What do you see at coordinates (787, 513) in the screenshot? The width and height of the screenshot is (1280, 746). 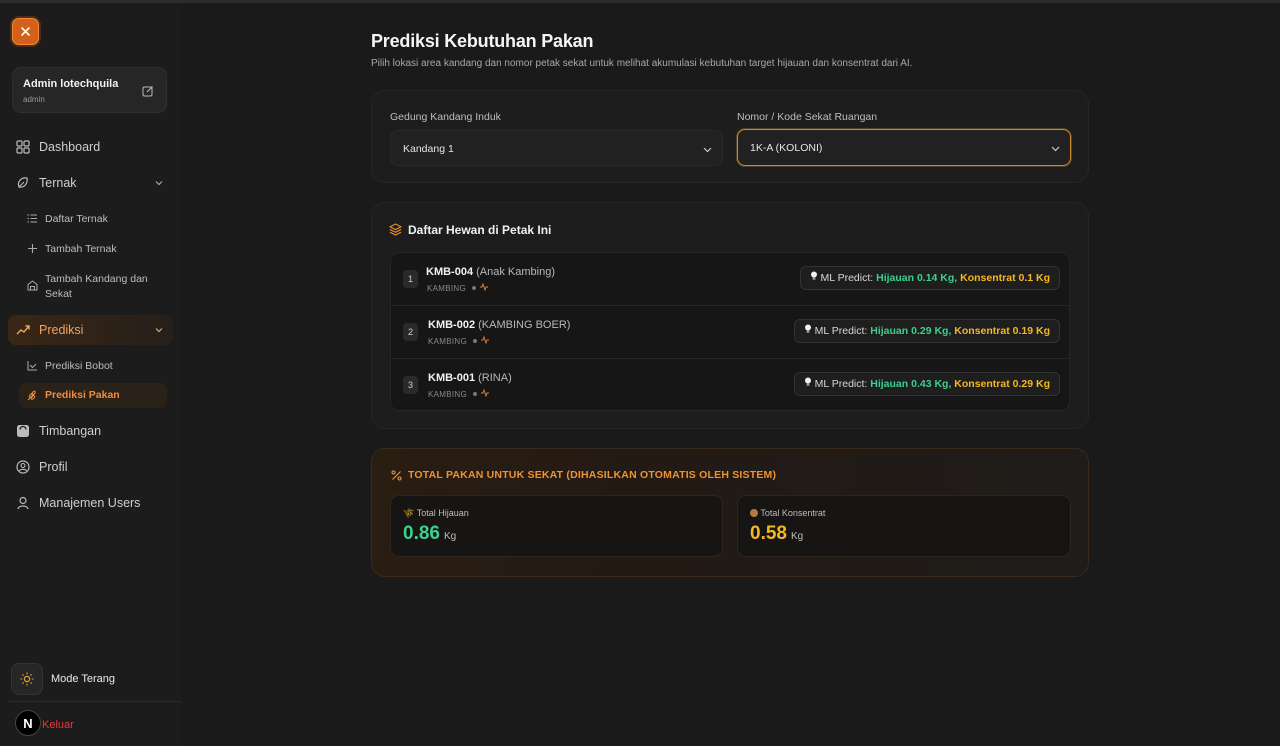 I see `total-konsentrat-label-row: Total Konsentrat` at bounding box center [787, 513].